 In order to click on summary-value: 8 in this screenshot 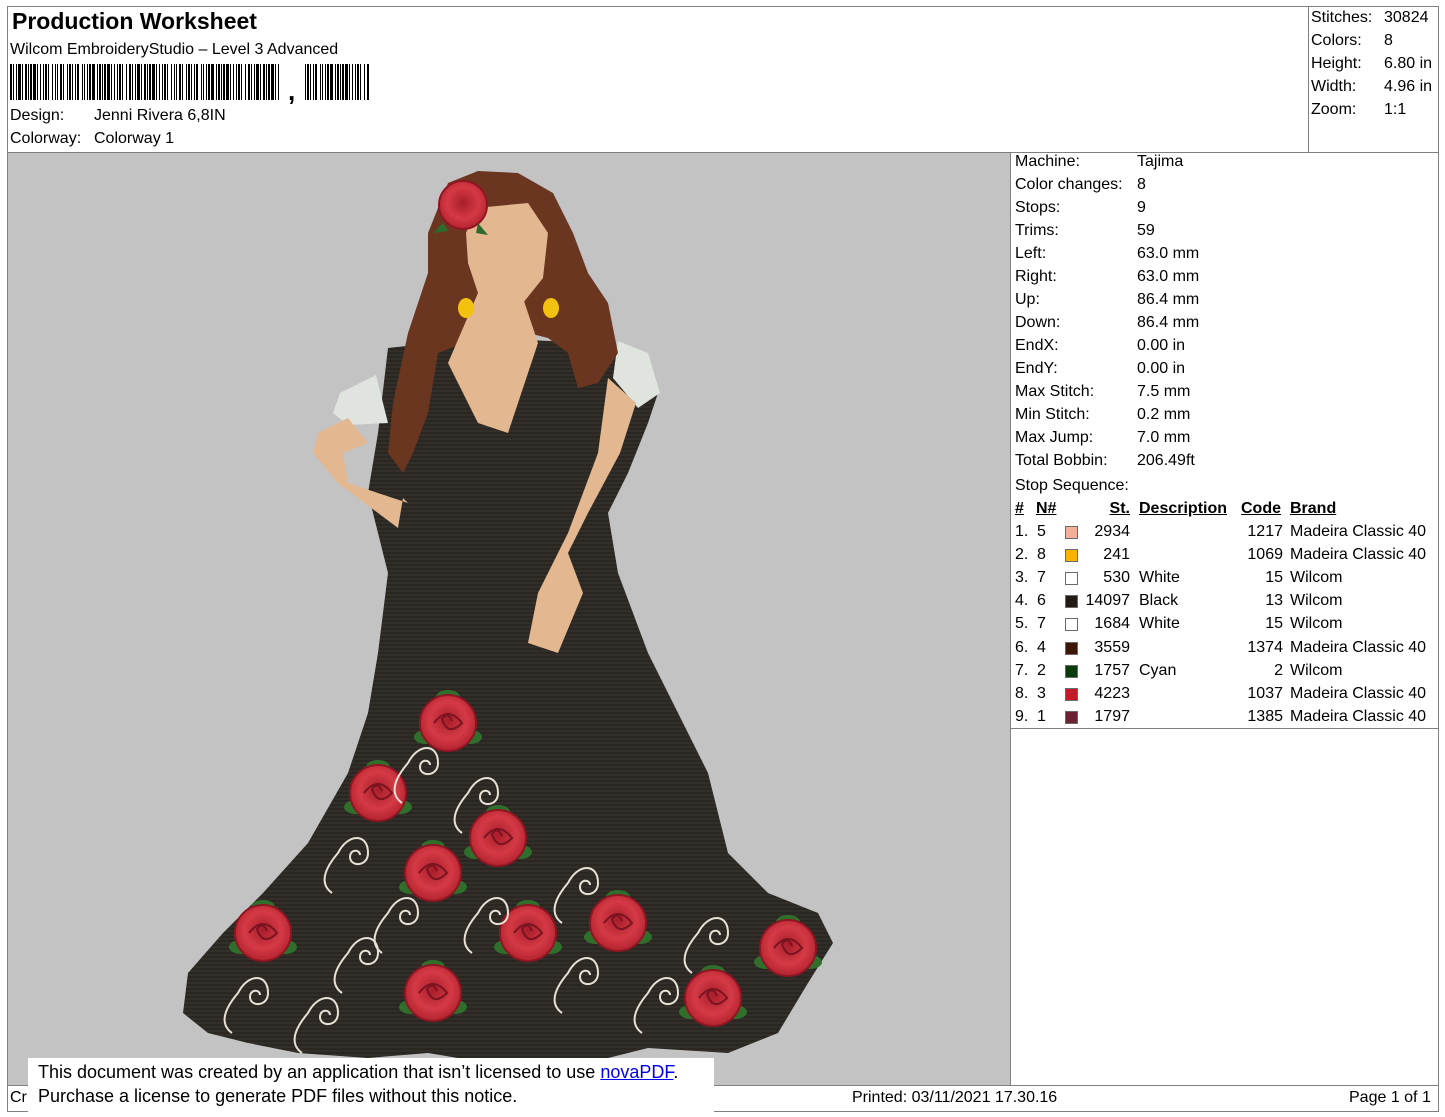, I will do `click(1388, 40)`.